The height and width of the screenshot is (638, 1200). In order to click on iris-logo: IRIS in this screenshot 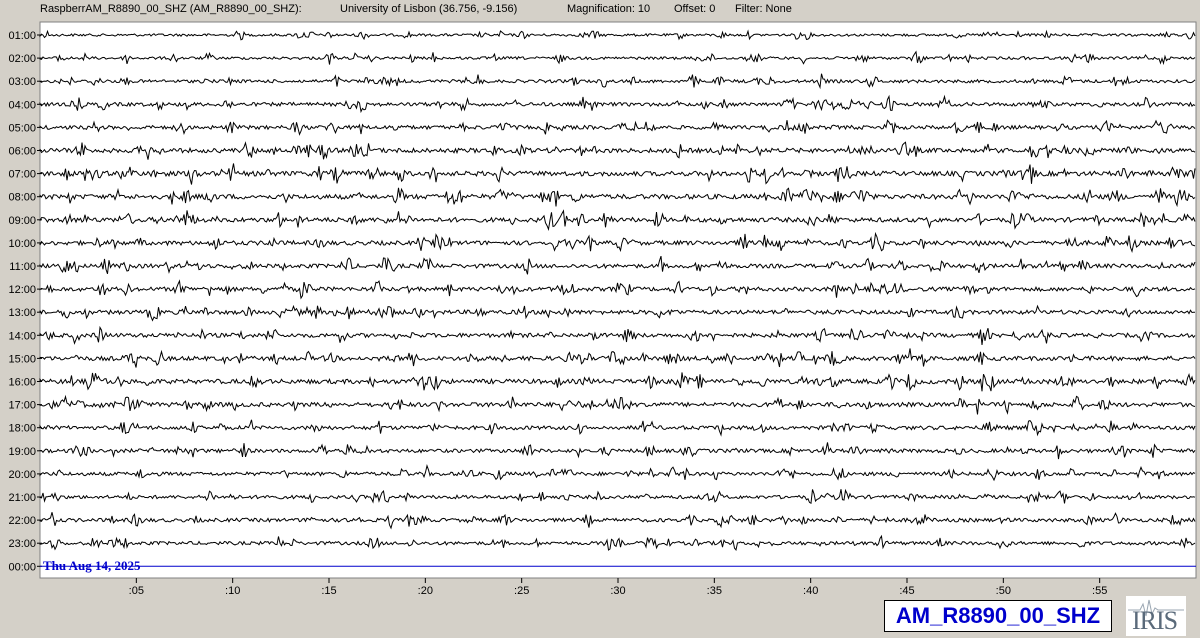, I will do `click(1156, 616)`.